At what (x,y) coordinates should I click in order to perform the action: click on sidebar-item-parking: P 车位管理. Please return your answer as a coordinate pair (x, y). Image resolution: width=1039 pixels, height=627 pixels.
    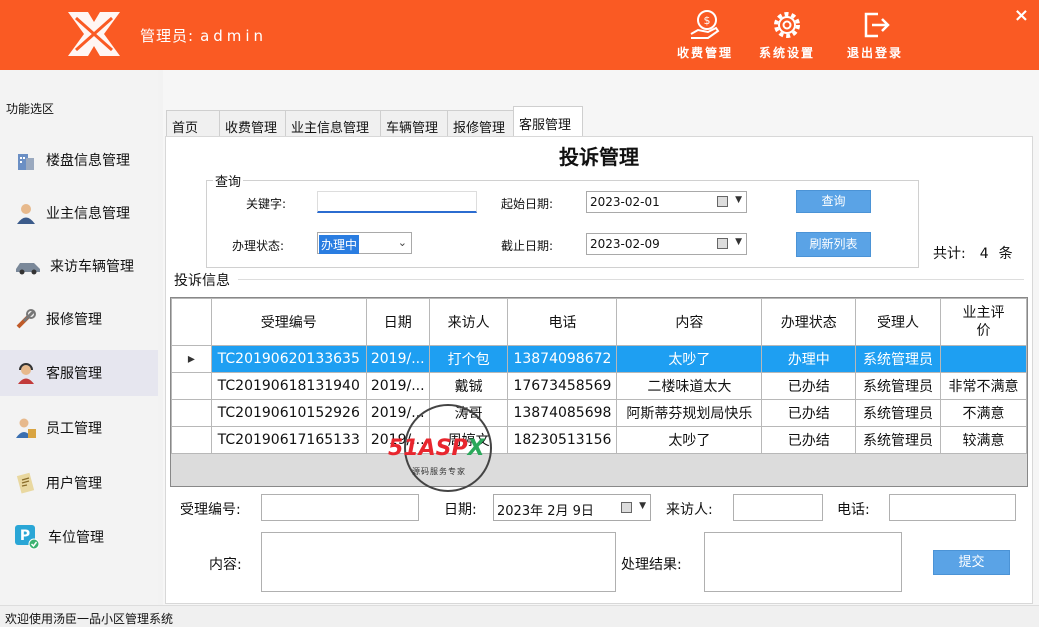
    Looking at the image, I should click on (79, 537).